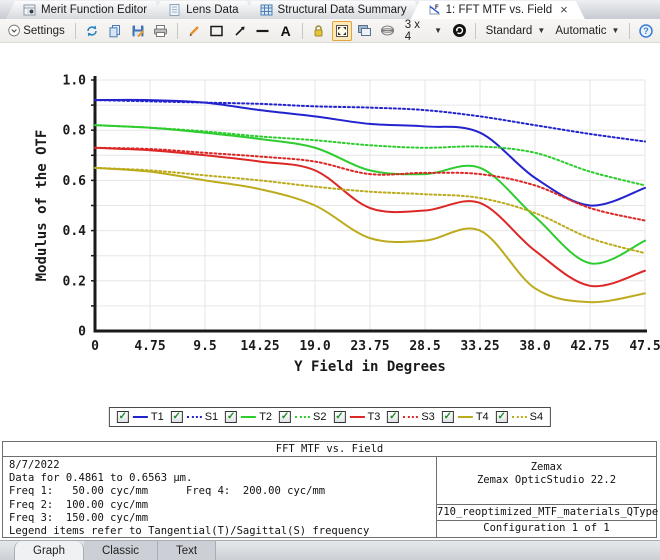 This screenshot has height=560, width=660. I want to click on text-tool-icon: A, so click(285, 30).